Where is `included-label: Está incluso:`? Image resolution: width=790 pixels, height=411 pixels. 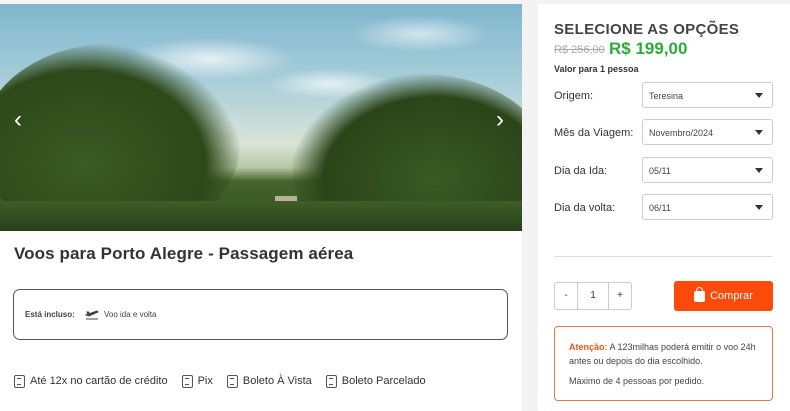
included-label: Está incluso: is located at coordinates (50, 314).